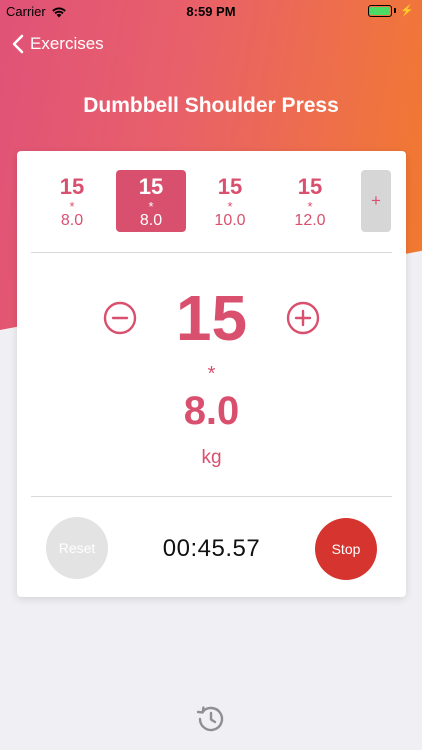 This screenshot has width=422, height=750. I want to click on charging-bolt-icon: ⚡, so click(407, 11).